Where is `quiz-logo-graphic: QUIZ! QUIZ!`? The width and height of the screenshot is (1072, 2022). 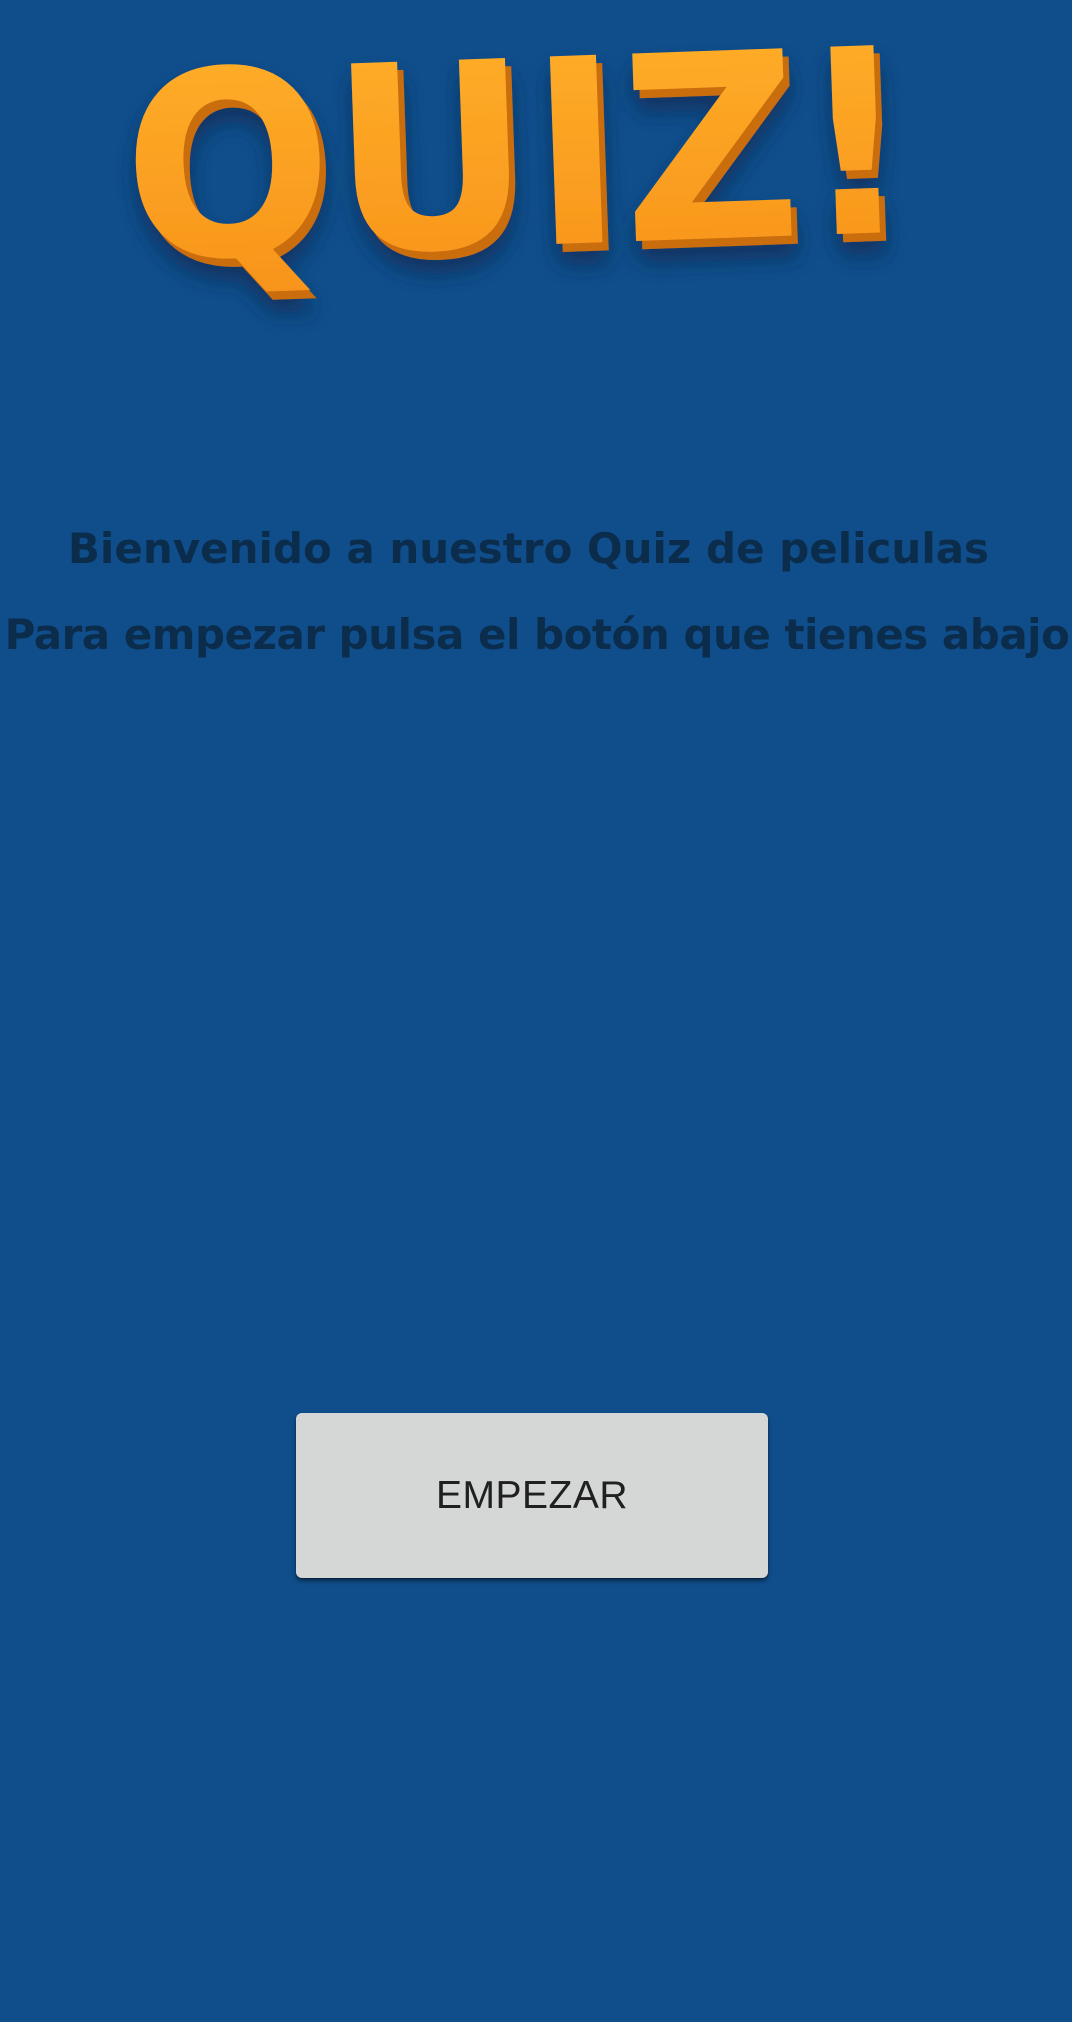
quiz-logo-graphic: QUIZ! QUIZ! is located at coordinates (521, 164).